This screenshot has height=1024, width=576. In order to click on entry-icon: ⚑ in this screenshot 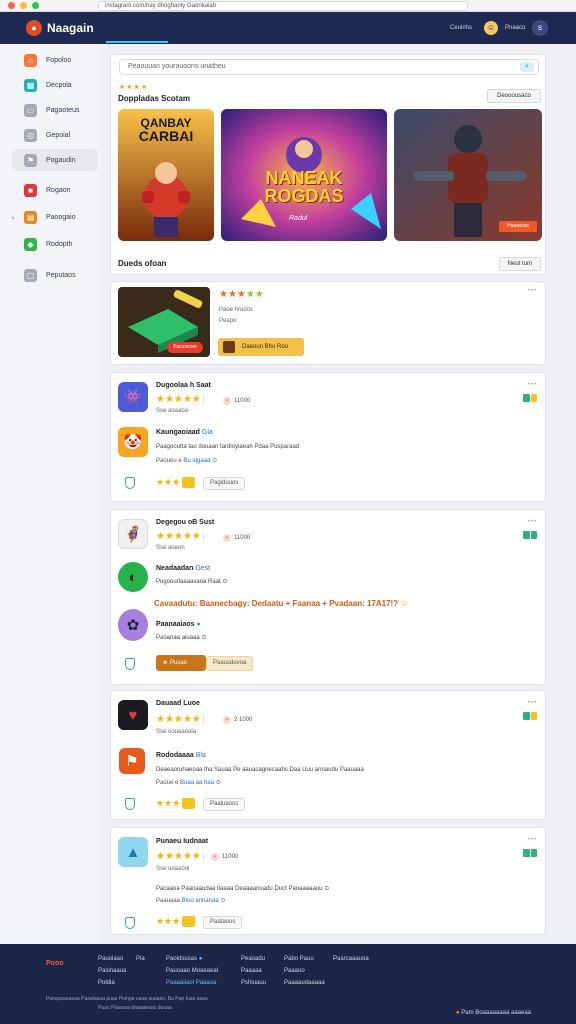, I will do `click(132, 761)`.